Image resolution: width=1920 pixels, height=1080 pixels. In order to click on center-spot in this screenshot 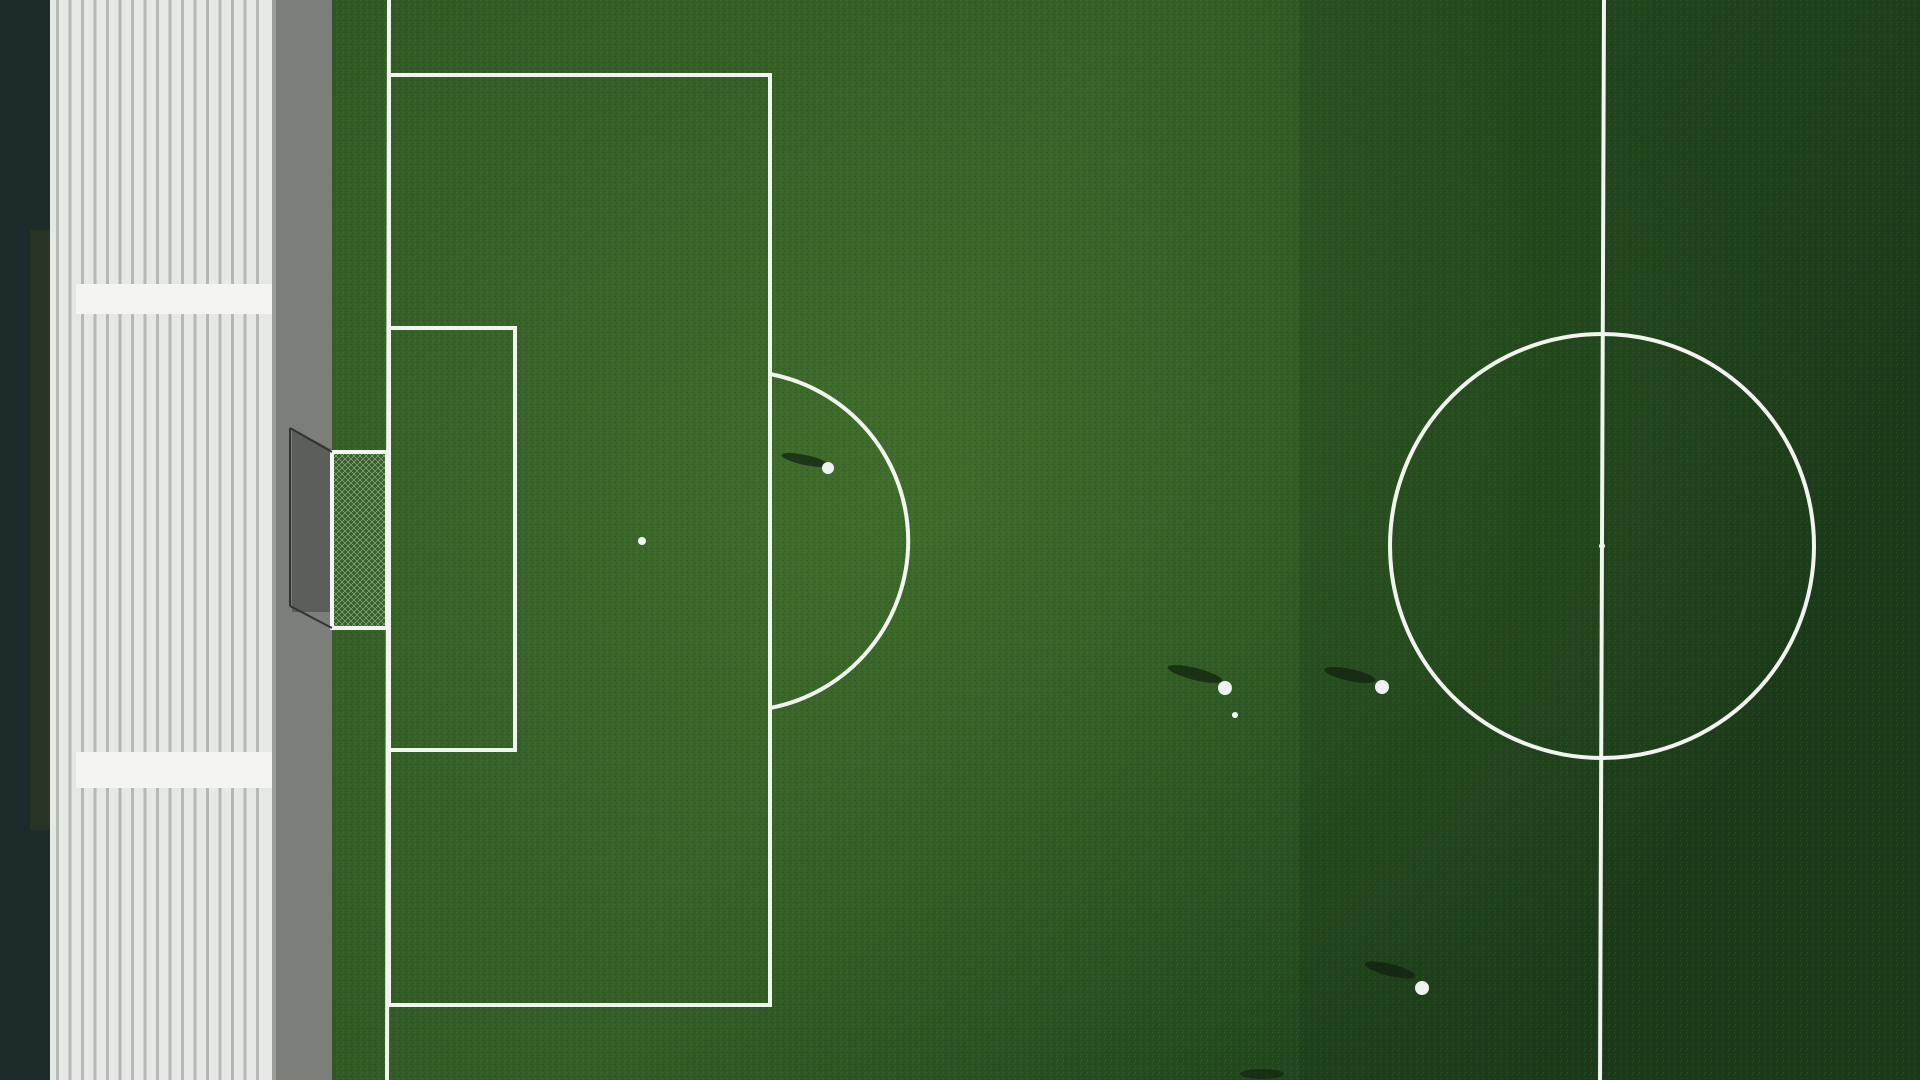, I will do `click(1602, 546)`.